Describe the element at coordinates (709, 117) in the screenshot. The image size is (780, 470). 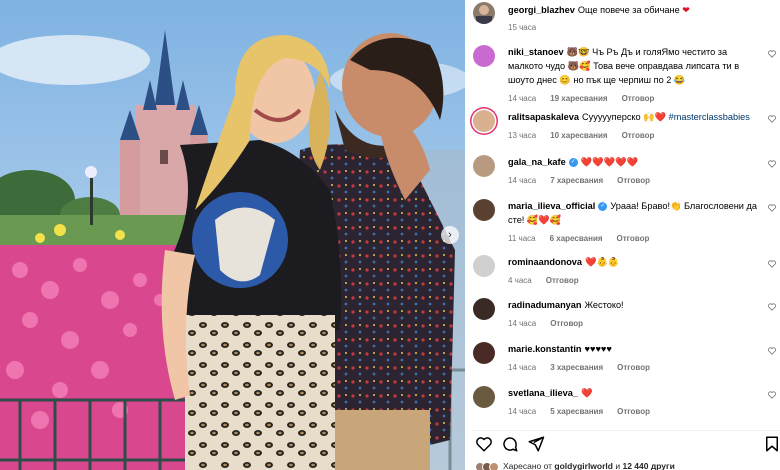
I see `hashtag-link: #masterclassbabies` at that location.